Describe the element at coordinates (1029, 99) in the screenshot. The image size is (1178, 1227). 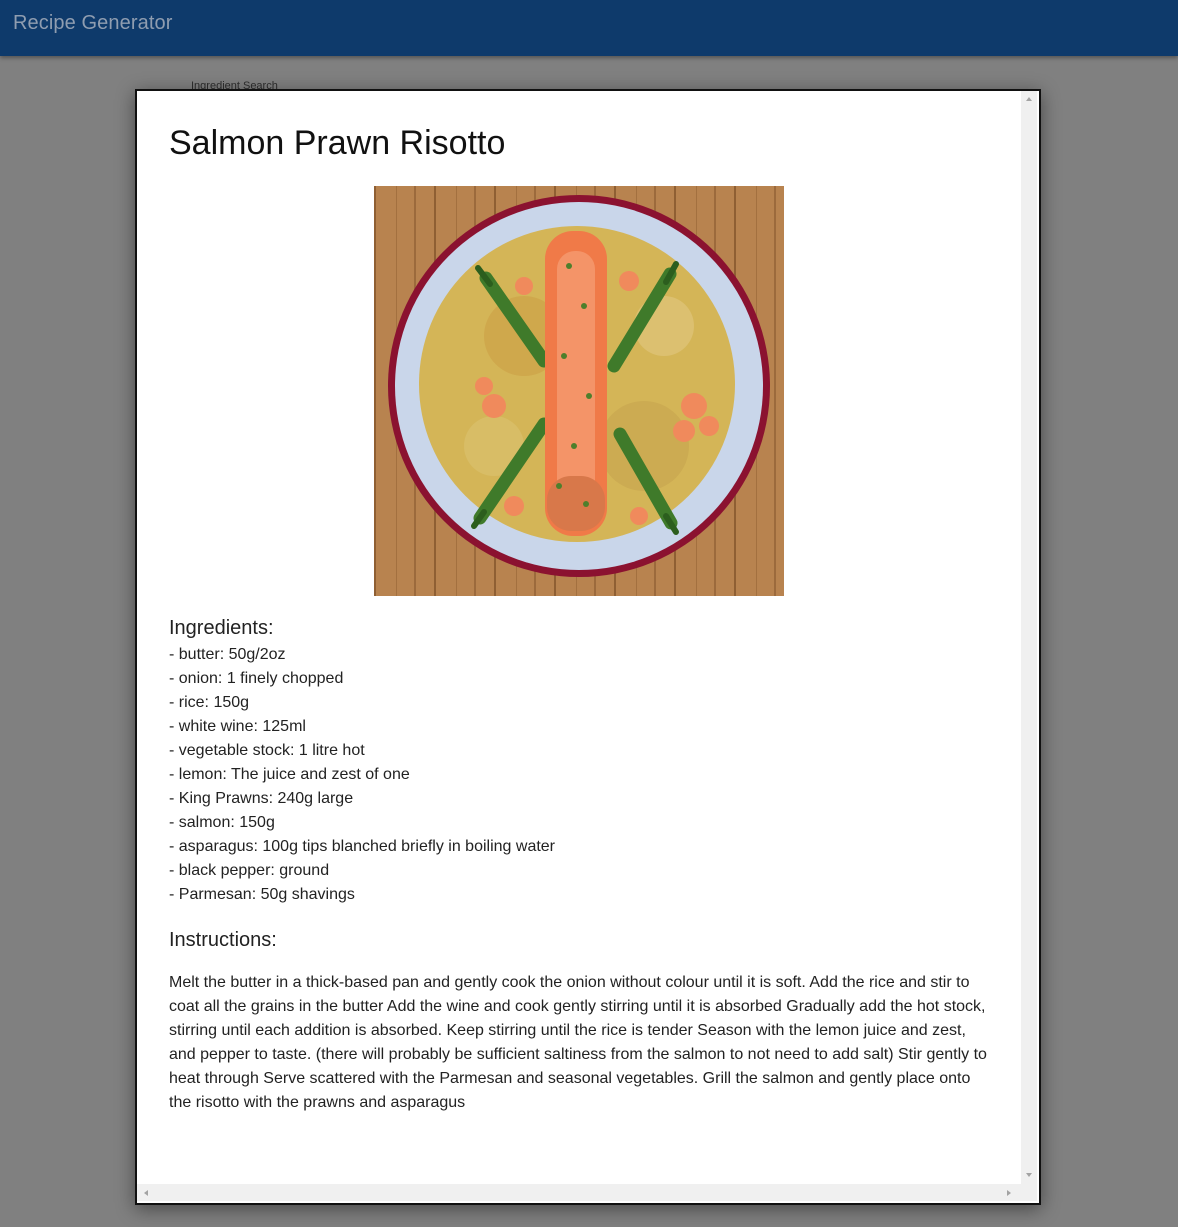
I see `scroll-up-icon` at that location.